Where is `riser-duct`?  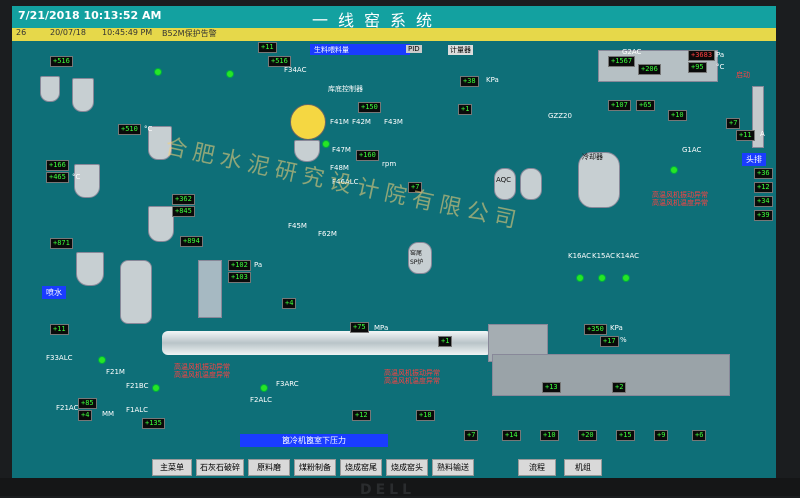
riser-duct is located at coordinates (210, 289).